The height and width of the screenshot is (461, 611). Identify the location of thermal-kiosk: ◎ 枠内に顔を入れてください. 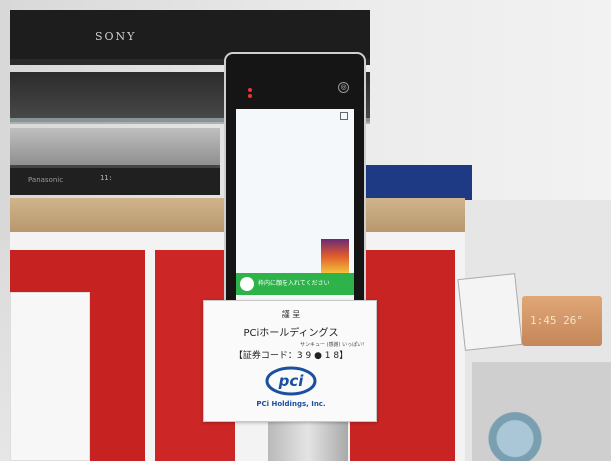
(295, 181).